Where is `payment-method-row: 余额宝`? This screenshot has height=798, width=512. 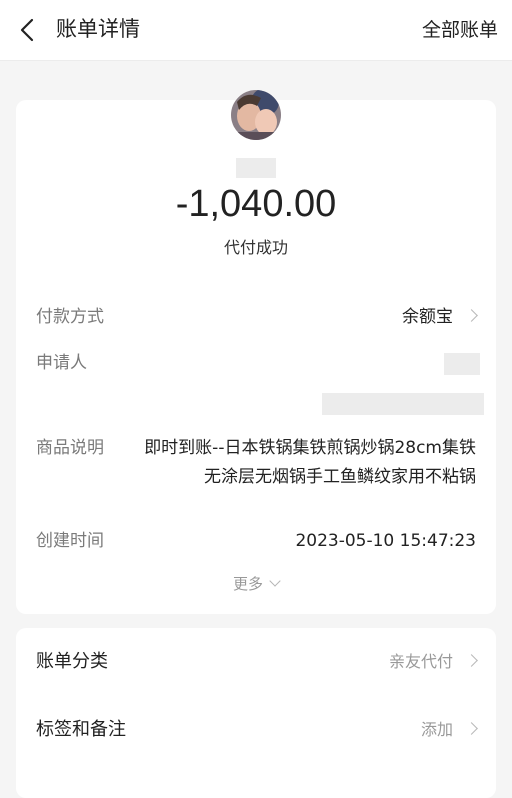
payment-method-row: 余额宝 is located at coordinates (440, 317).